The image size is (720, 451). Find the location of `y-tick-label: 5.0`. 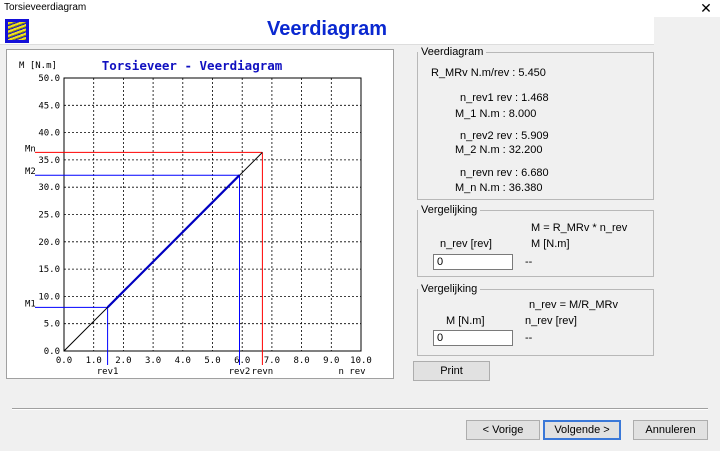

y-tick-label: 5.0 is located at coordinates (52, 325).